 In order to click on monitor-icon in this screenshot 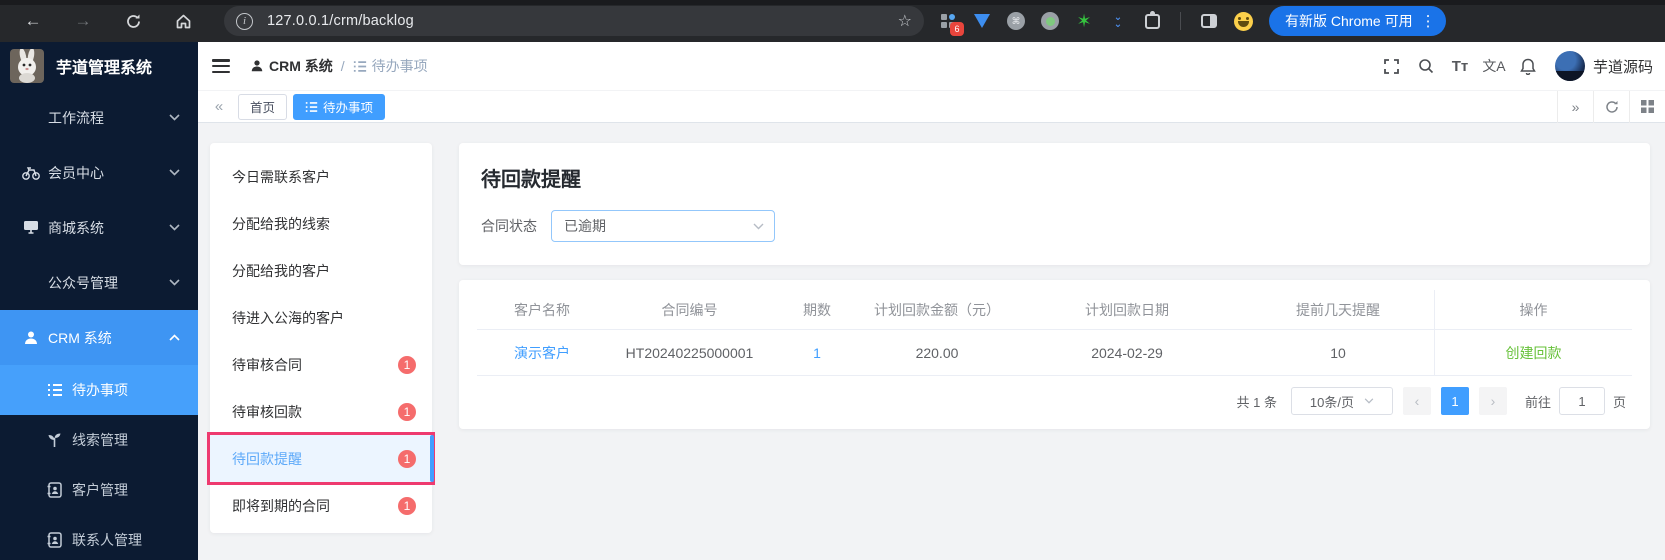, I will do `click(31, 228)`.